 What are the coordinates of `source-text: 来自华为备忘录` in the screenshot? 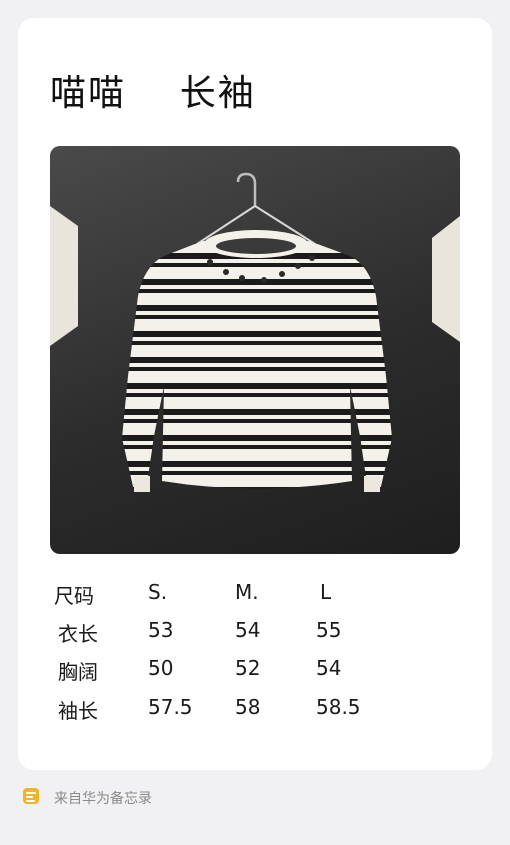 It's located at (103, 799).